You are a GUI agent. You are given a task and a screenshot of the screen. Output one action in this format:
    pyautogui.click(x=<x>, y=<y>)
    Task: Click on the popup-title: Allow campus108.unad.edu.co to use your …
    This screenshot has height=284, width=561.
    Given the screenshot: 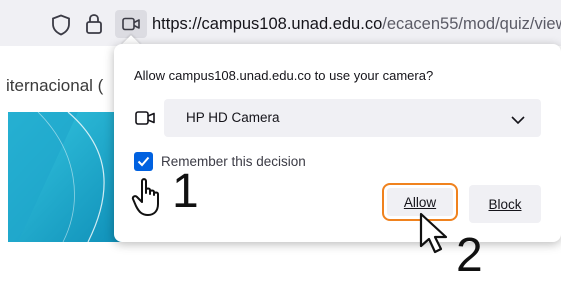 What is the action you would take?
    pyautogui.click(x=284, y=75)
    